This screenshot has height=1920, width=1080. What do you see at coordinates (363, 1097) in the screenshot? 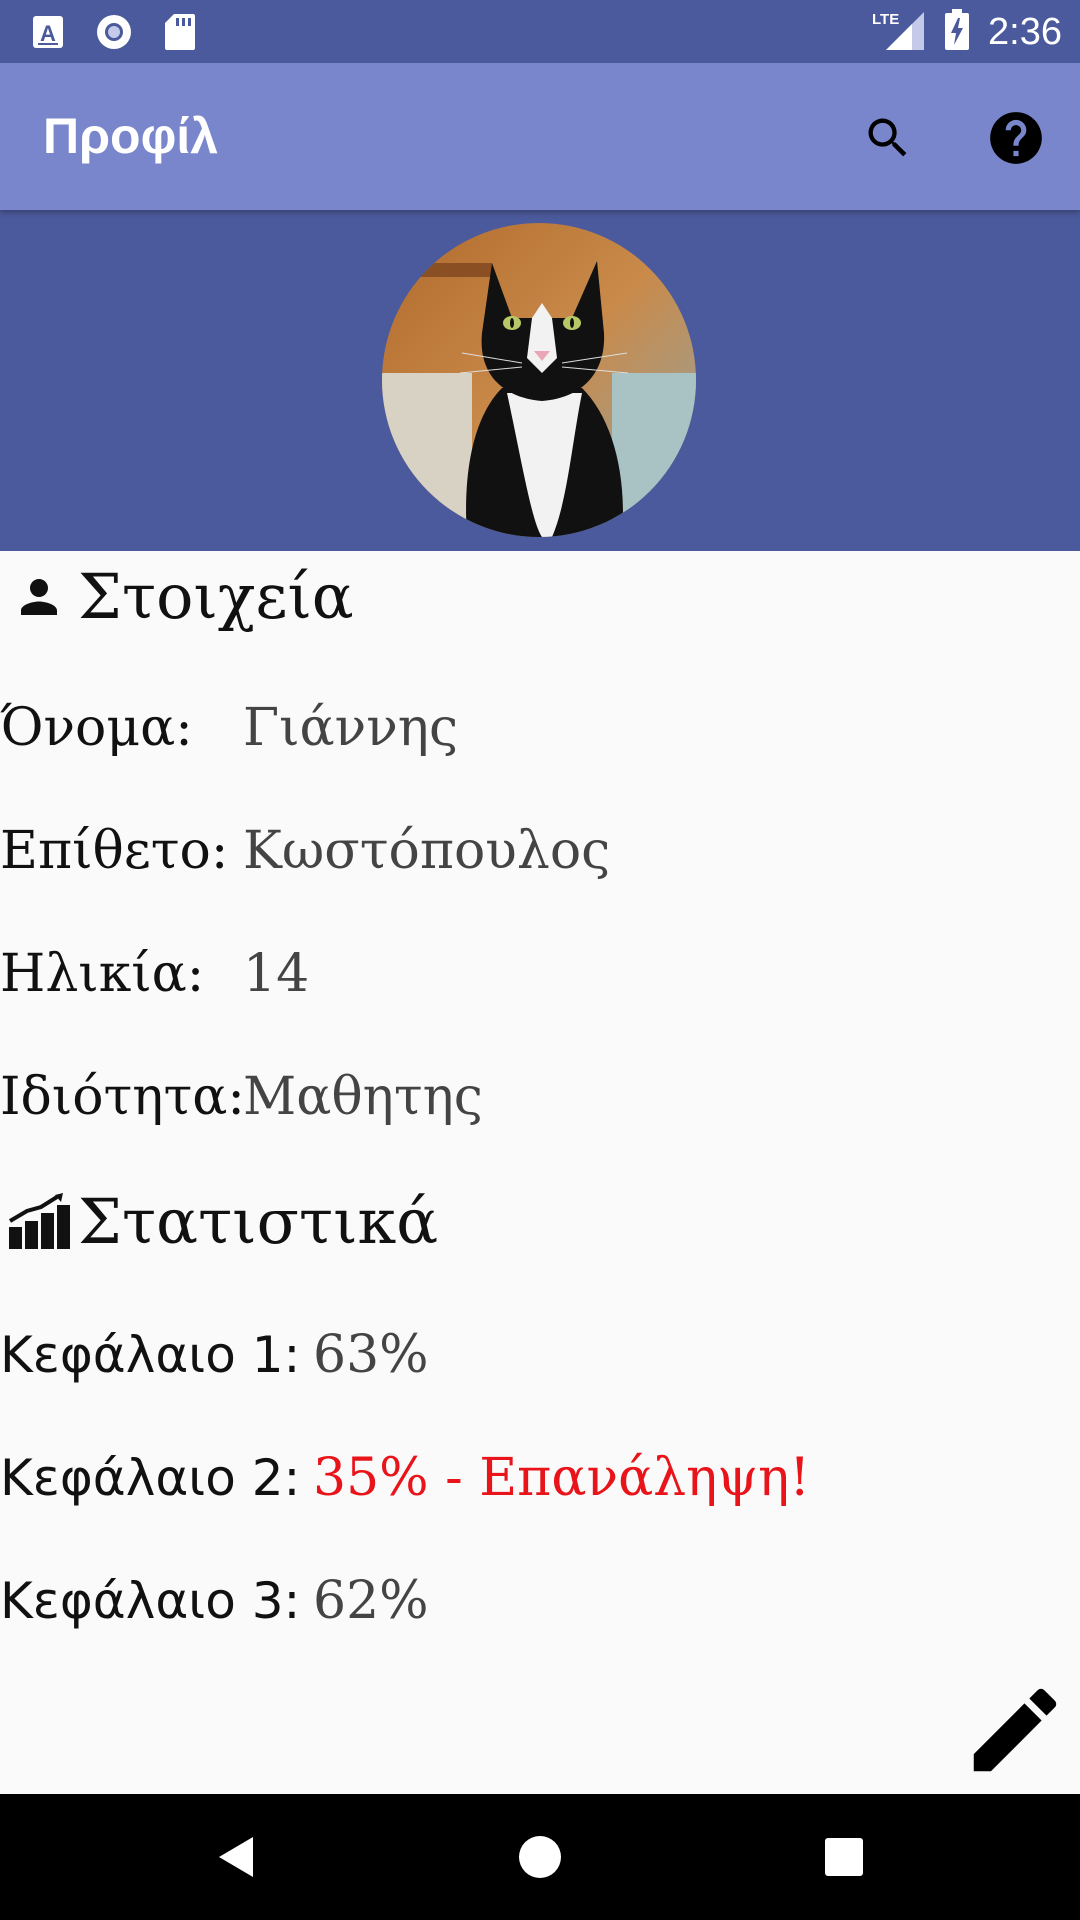
I see `field-value: Μαθητης` at bounding box center [363, 1097].